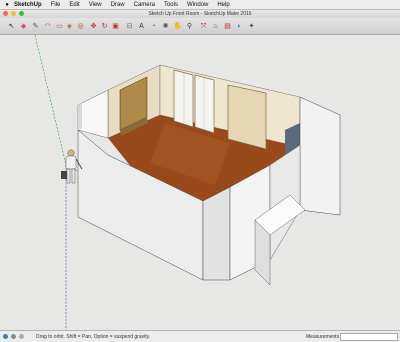 This screenshot has width=400, height=342. I want to click on scale-tool-icon: ▣, so click(115, 26).